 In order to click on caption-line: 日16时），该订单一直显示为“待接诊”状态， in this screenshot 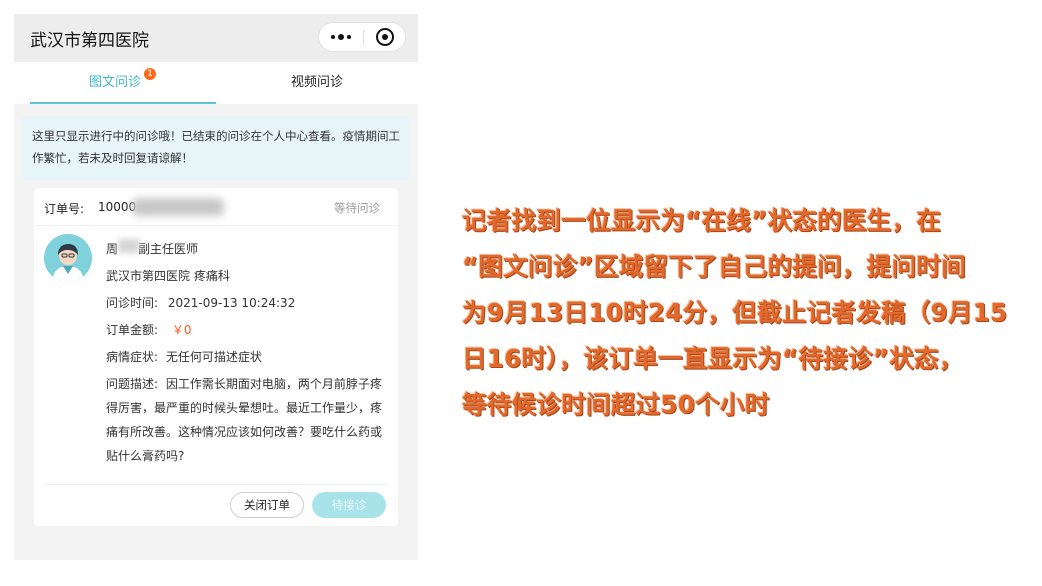, I will do `click(713, 358)`.